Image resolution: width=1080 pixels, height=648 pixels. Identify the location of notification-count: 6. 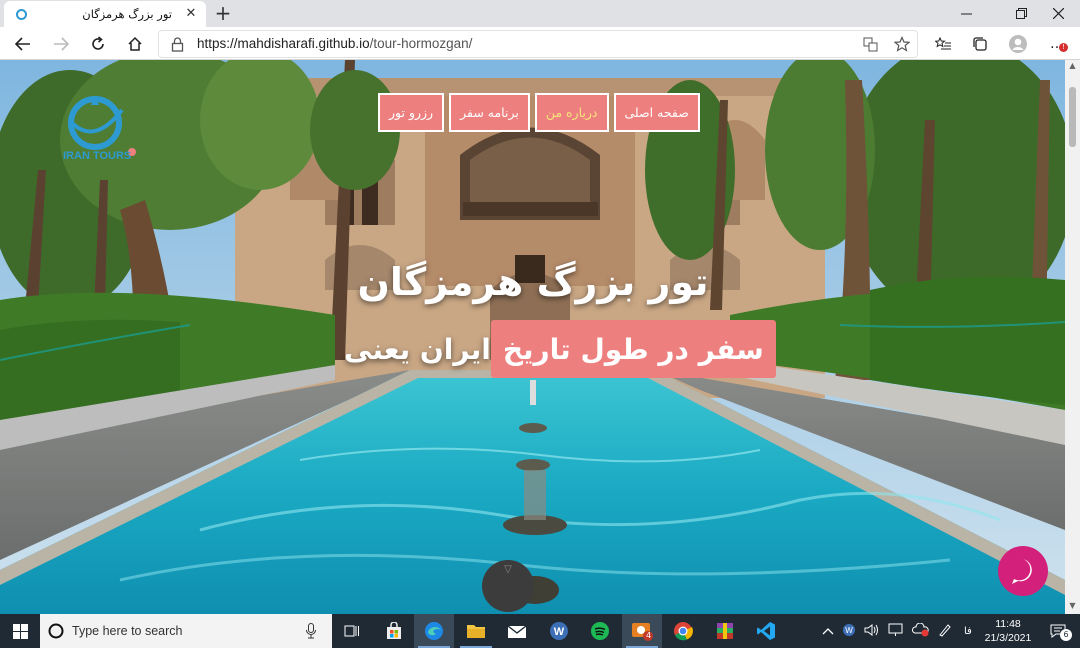
(1066, 635).